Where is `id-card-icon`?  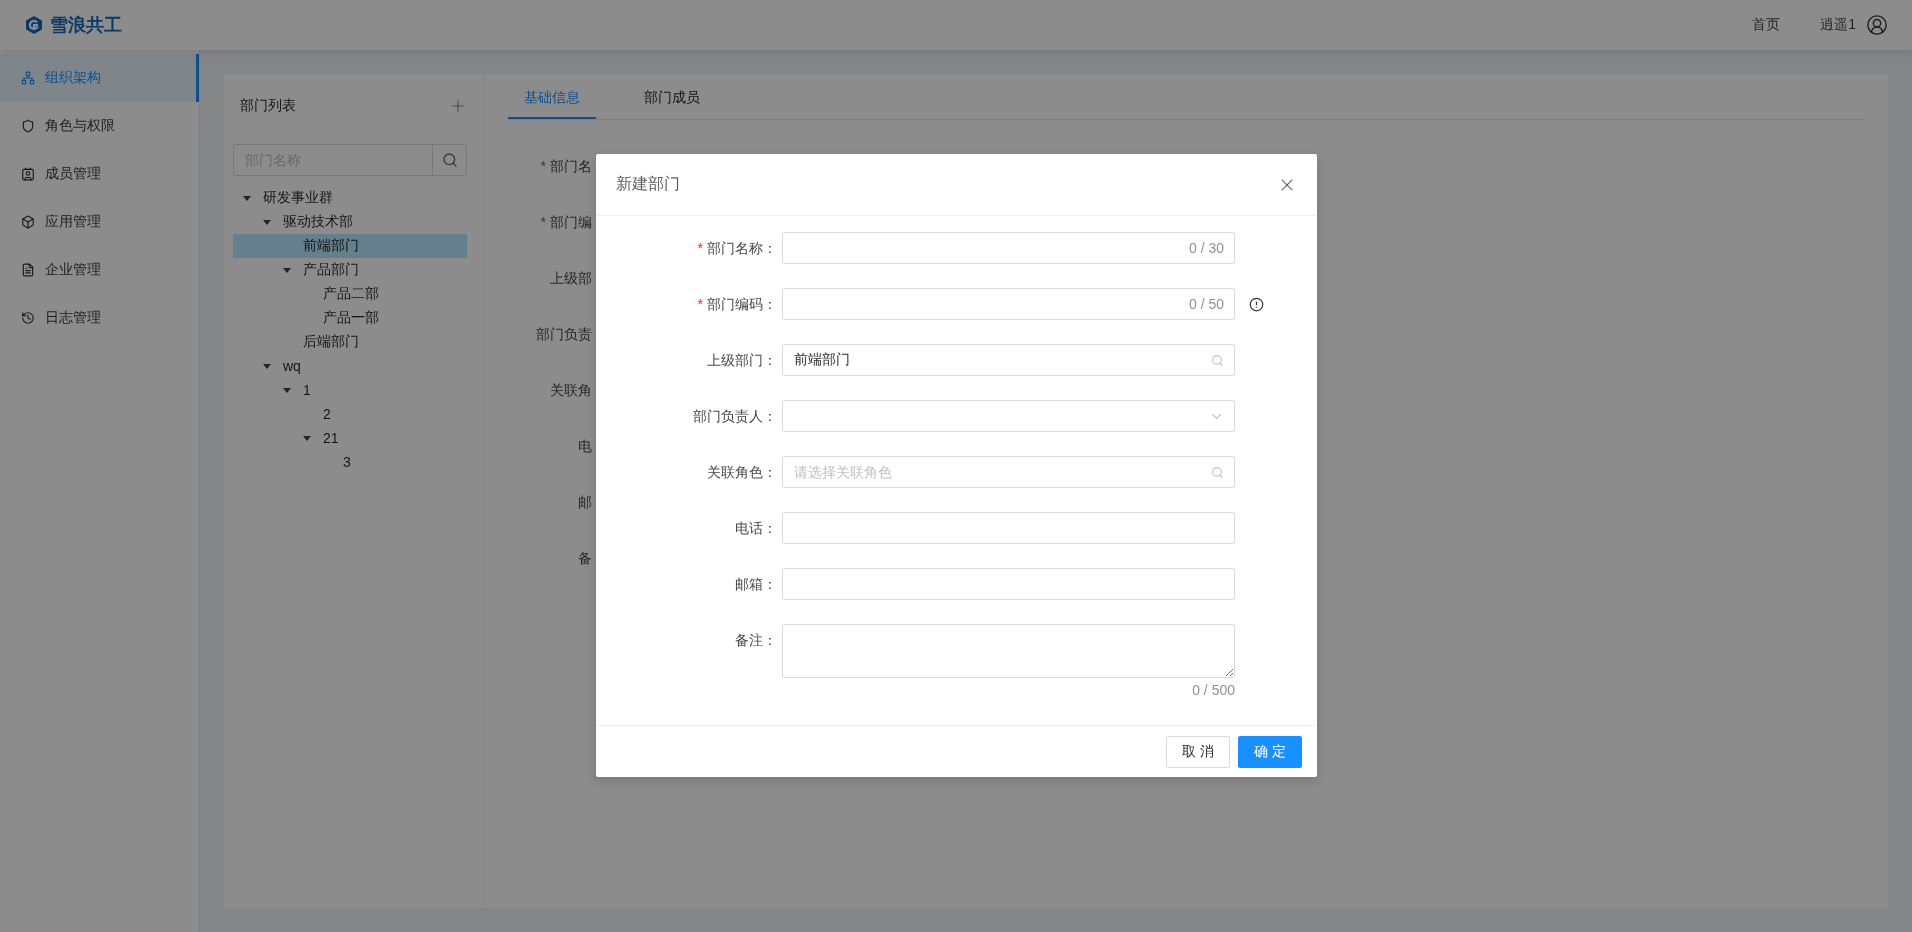
id-card-icon is located at coordinates (28, 174).